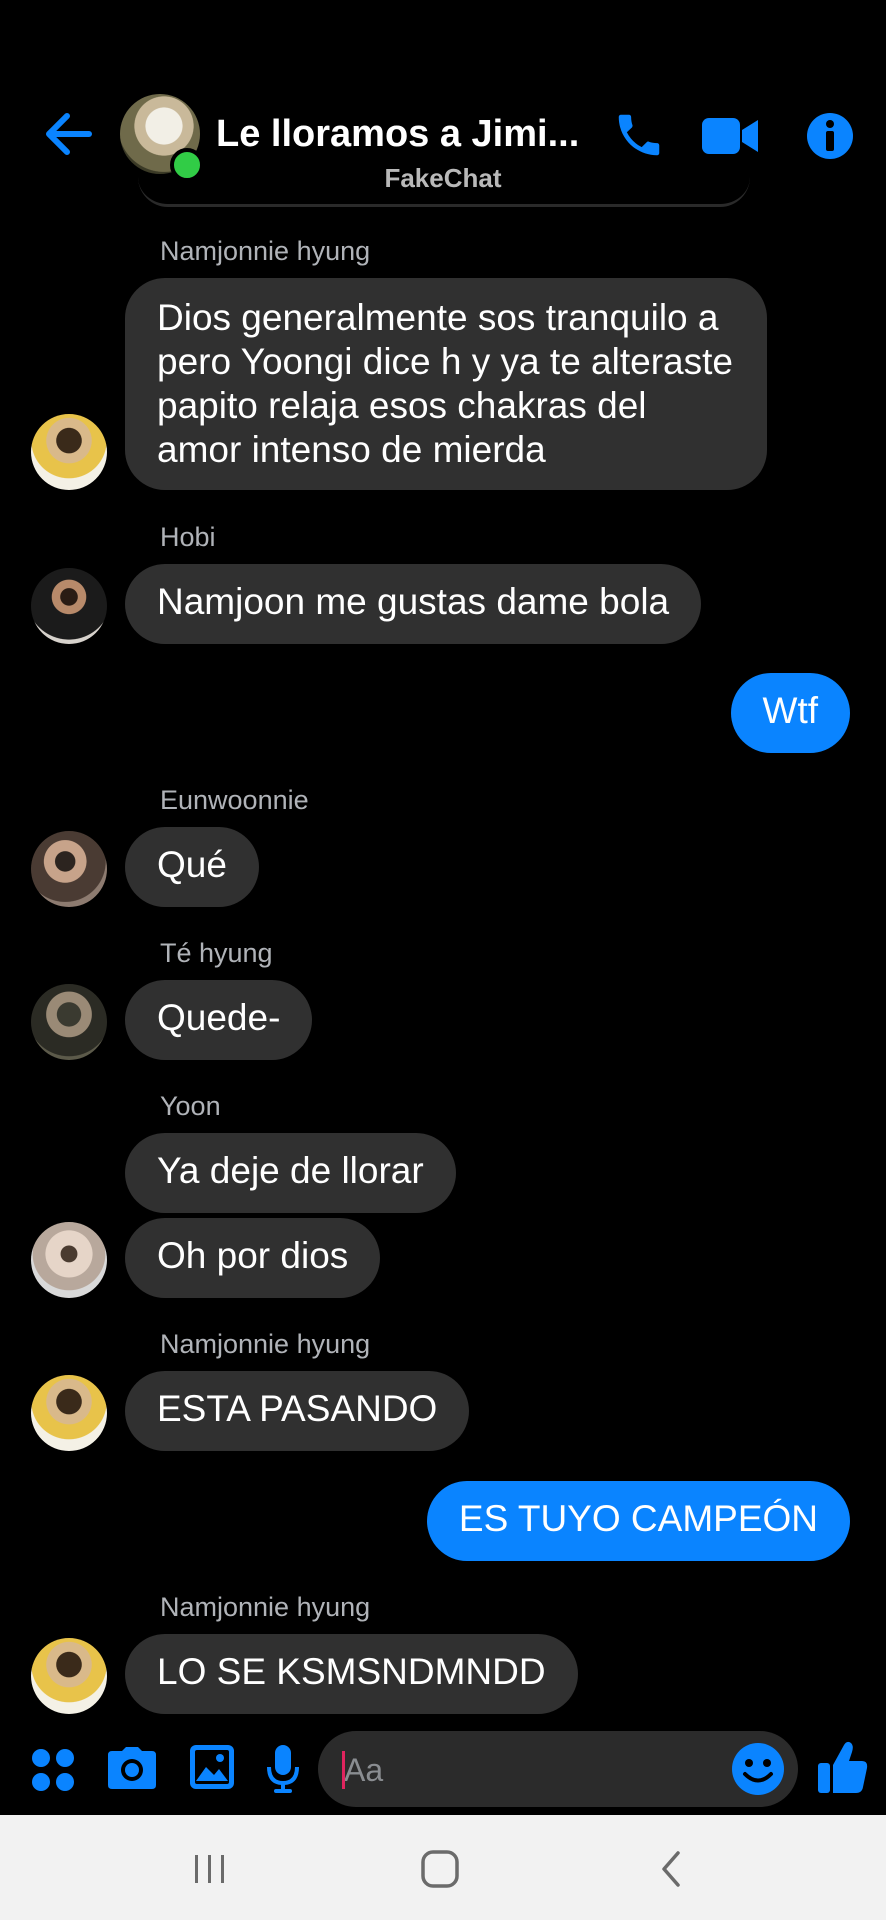 Image resolution: width=886 pixels, height=1920 pixels. I want to click on emoji-button, so click(758, 1769).